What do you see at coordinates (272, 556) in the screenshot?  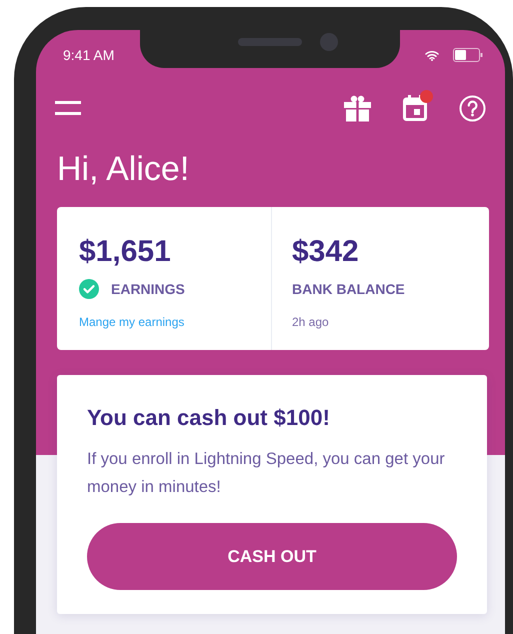 I see `cash-out-button: CASH OUT` at bounding box center [272, 556].